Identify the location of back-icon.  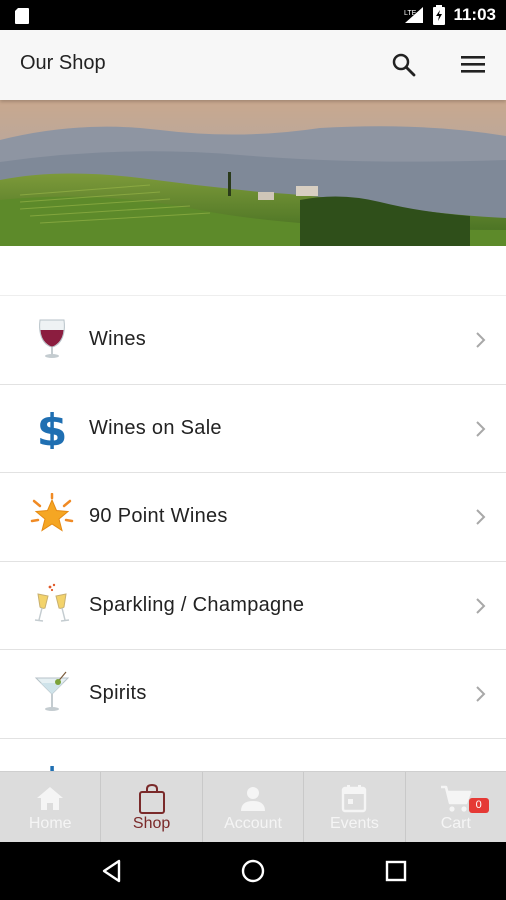
(112, 871).